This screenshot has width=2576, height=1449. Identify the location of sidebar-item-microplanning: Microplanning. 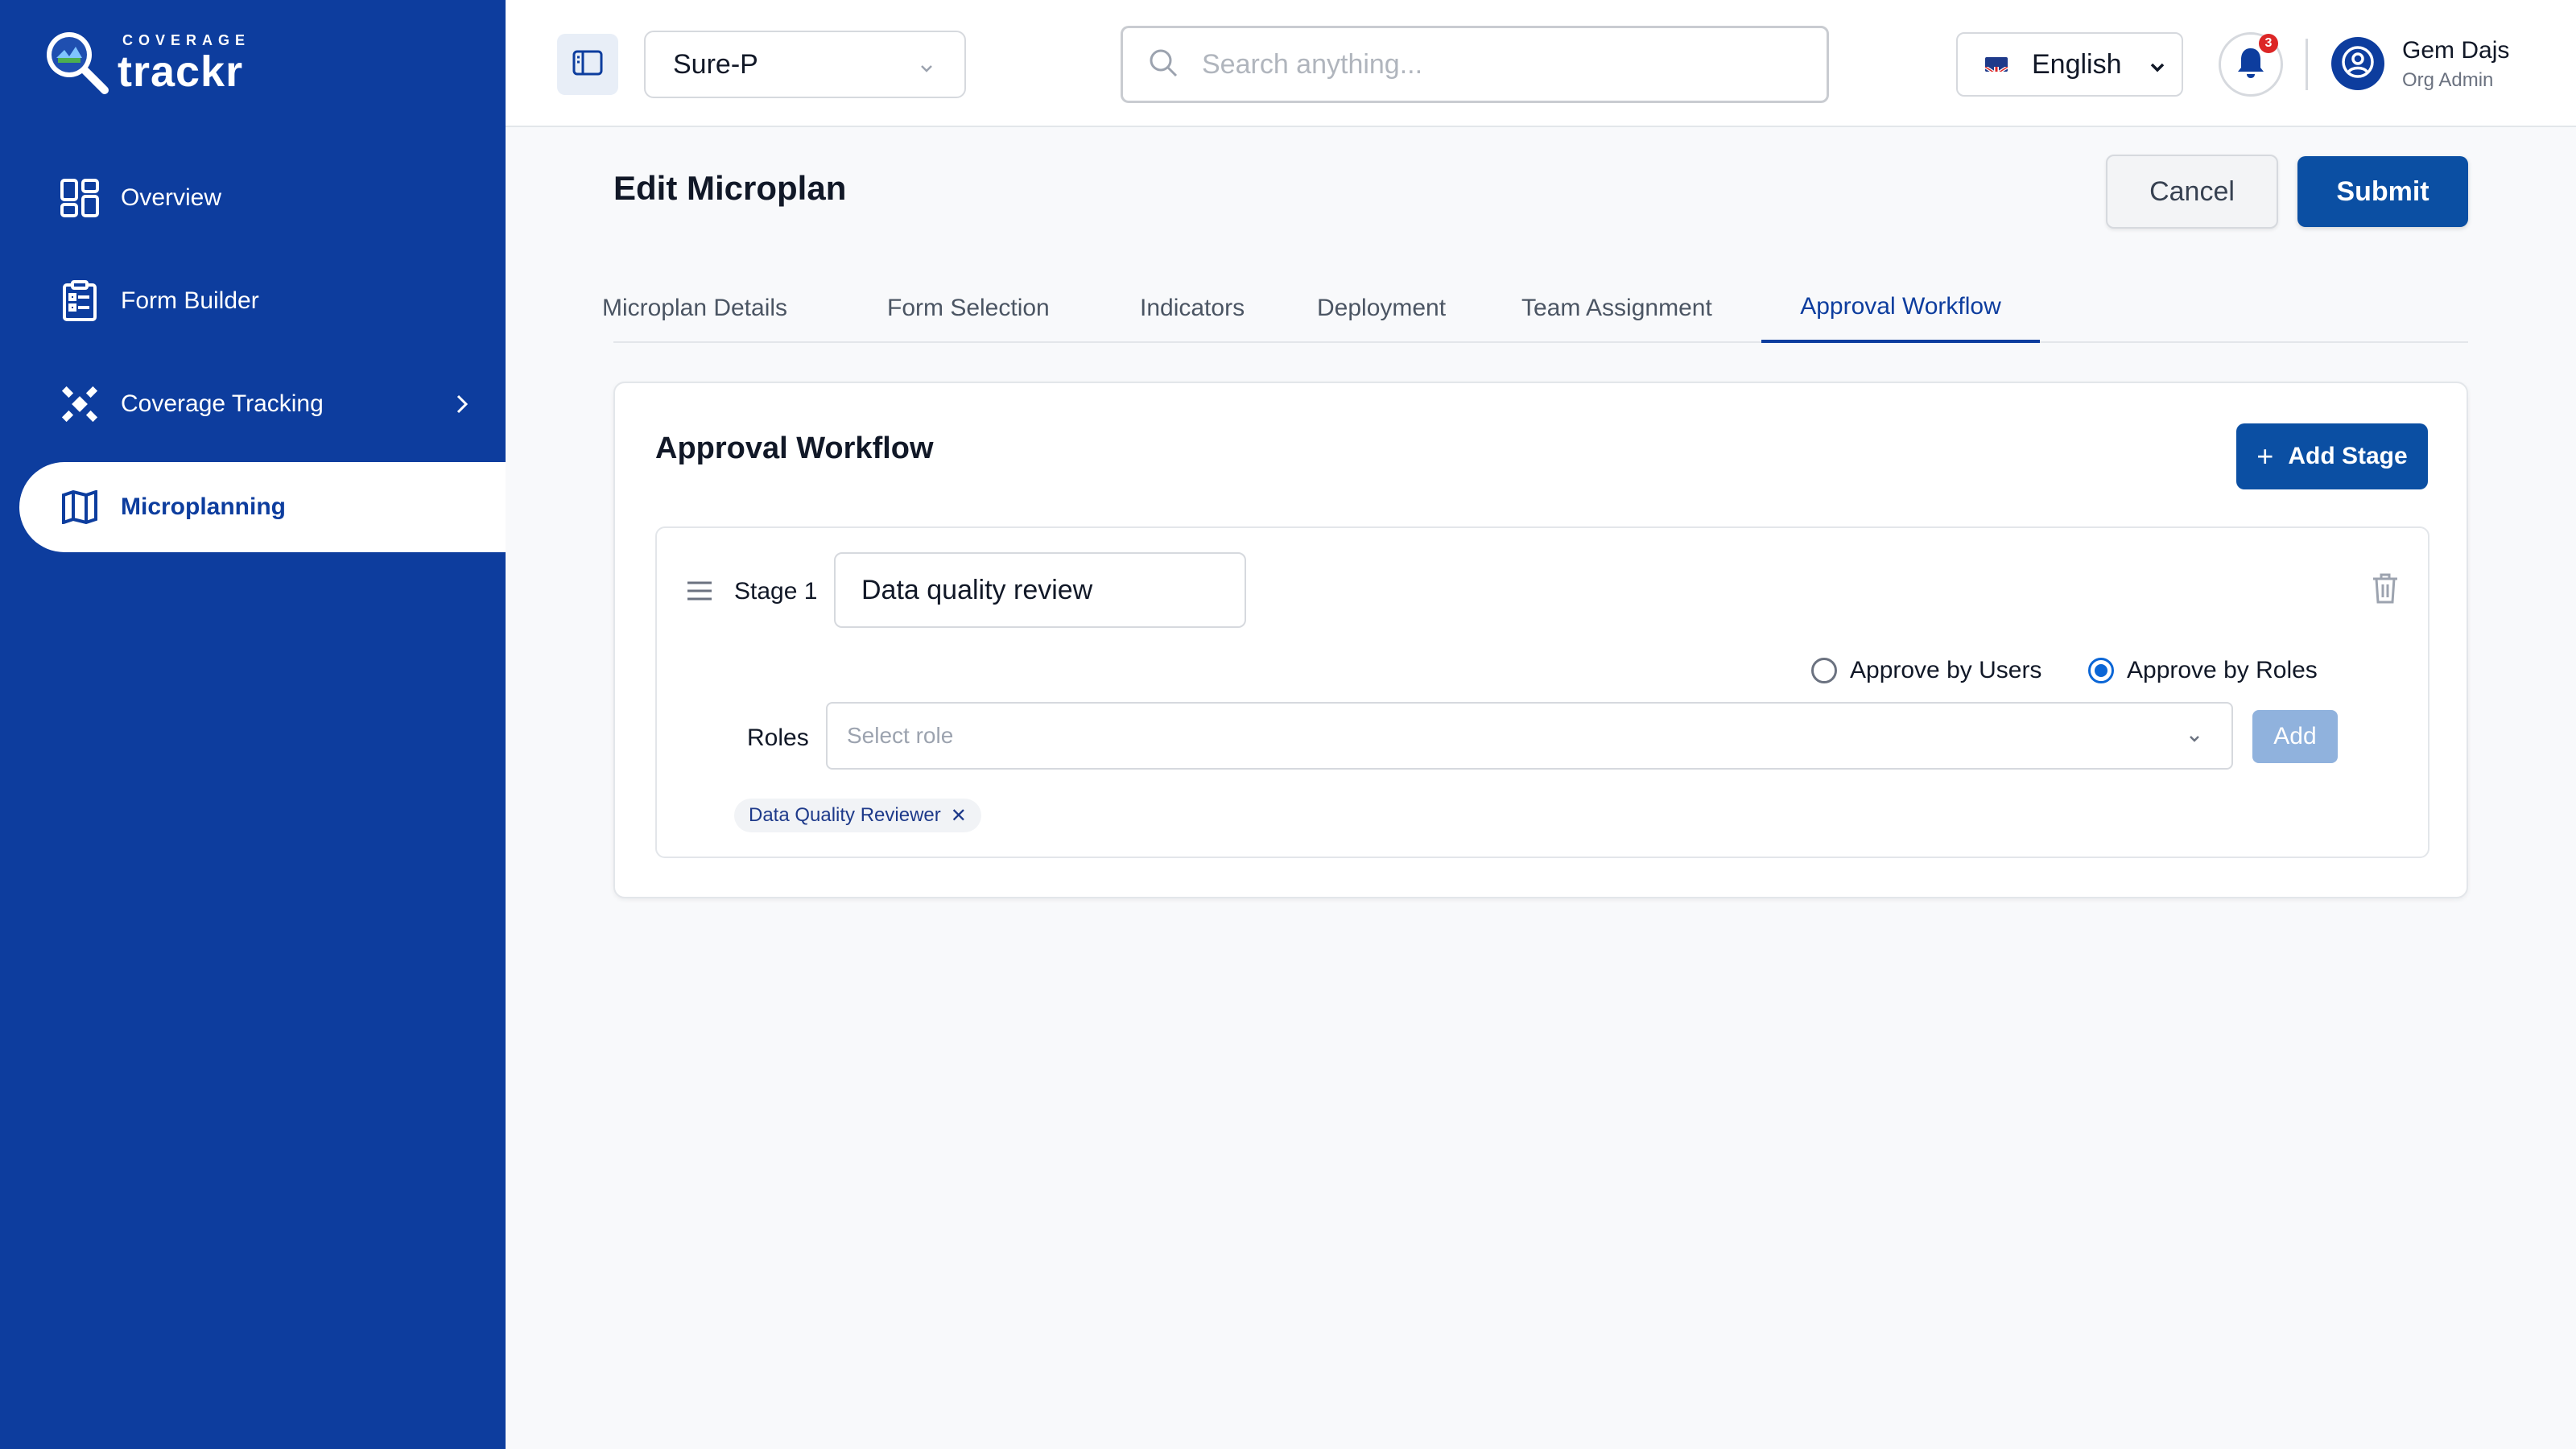
(262, 507).